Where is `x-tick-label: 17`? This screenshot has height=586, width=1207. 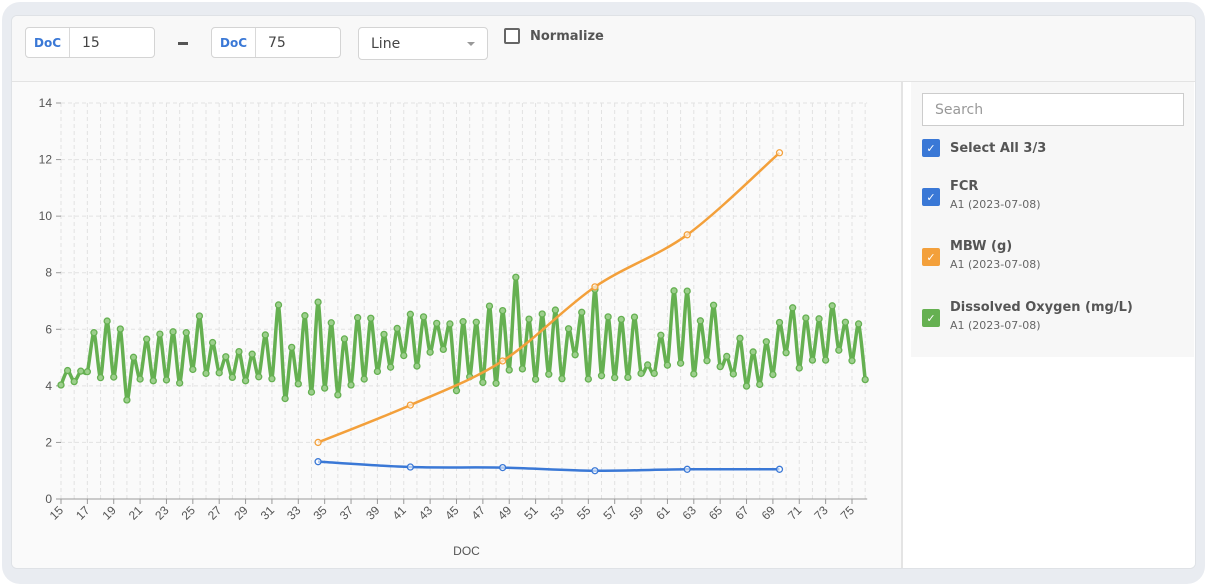 x-tick-label: 17 is located at coordinates (83, 513).